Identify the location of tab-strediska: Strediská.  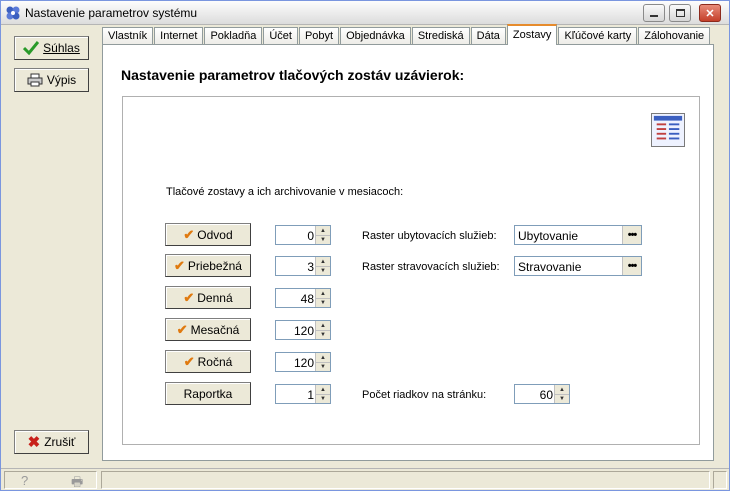
(440, 36).